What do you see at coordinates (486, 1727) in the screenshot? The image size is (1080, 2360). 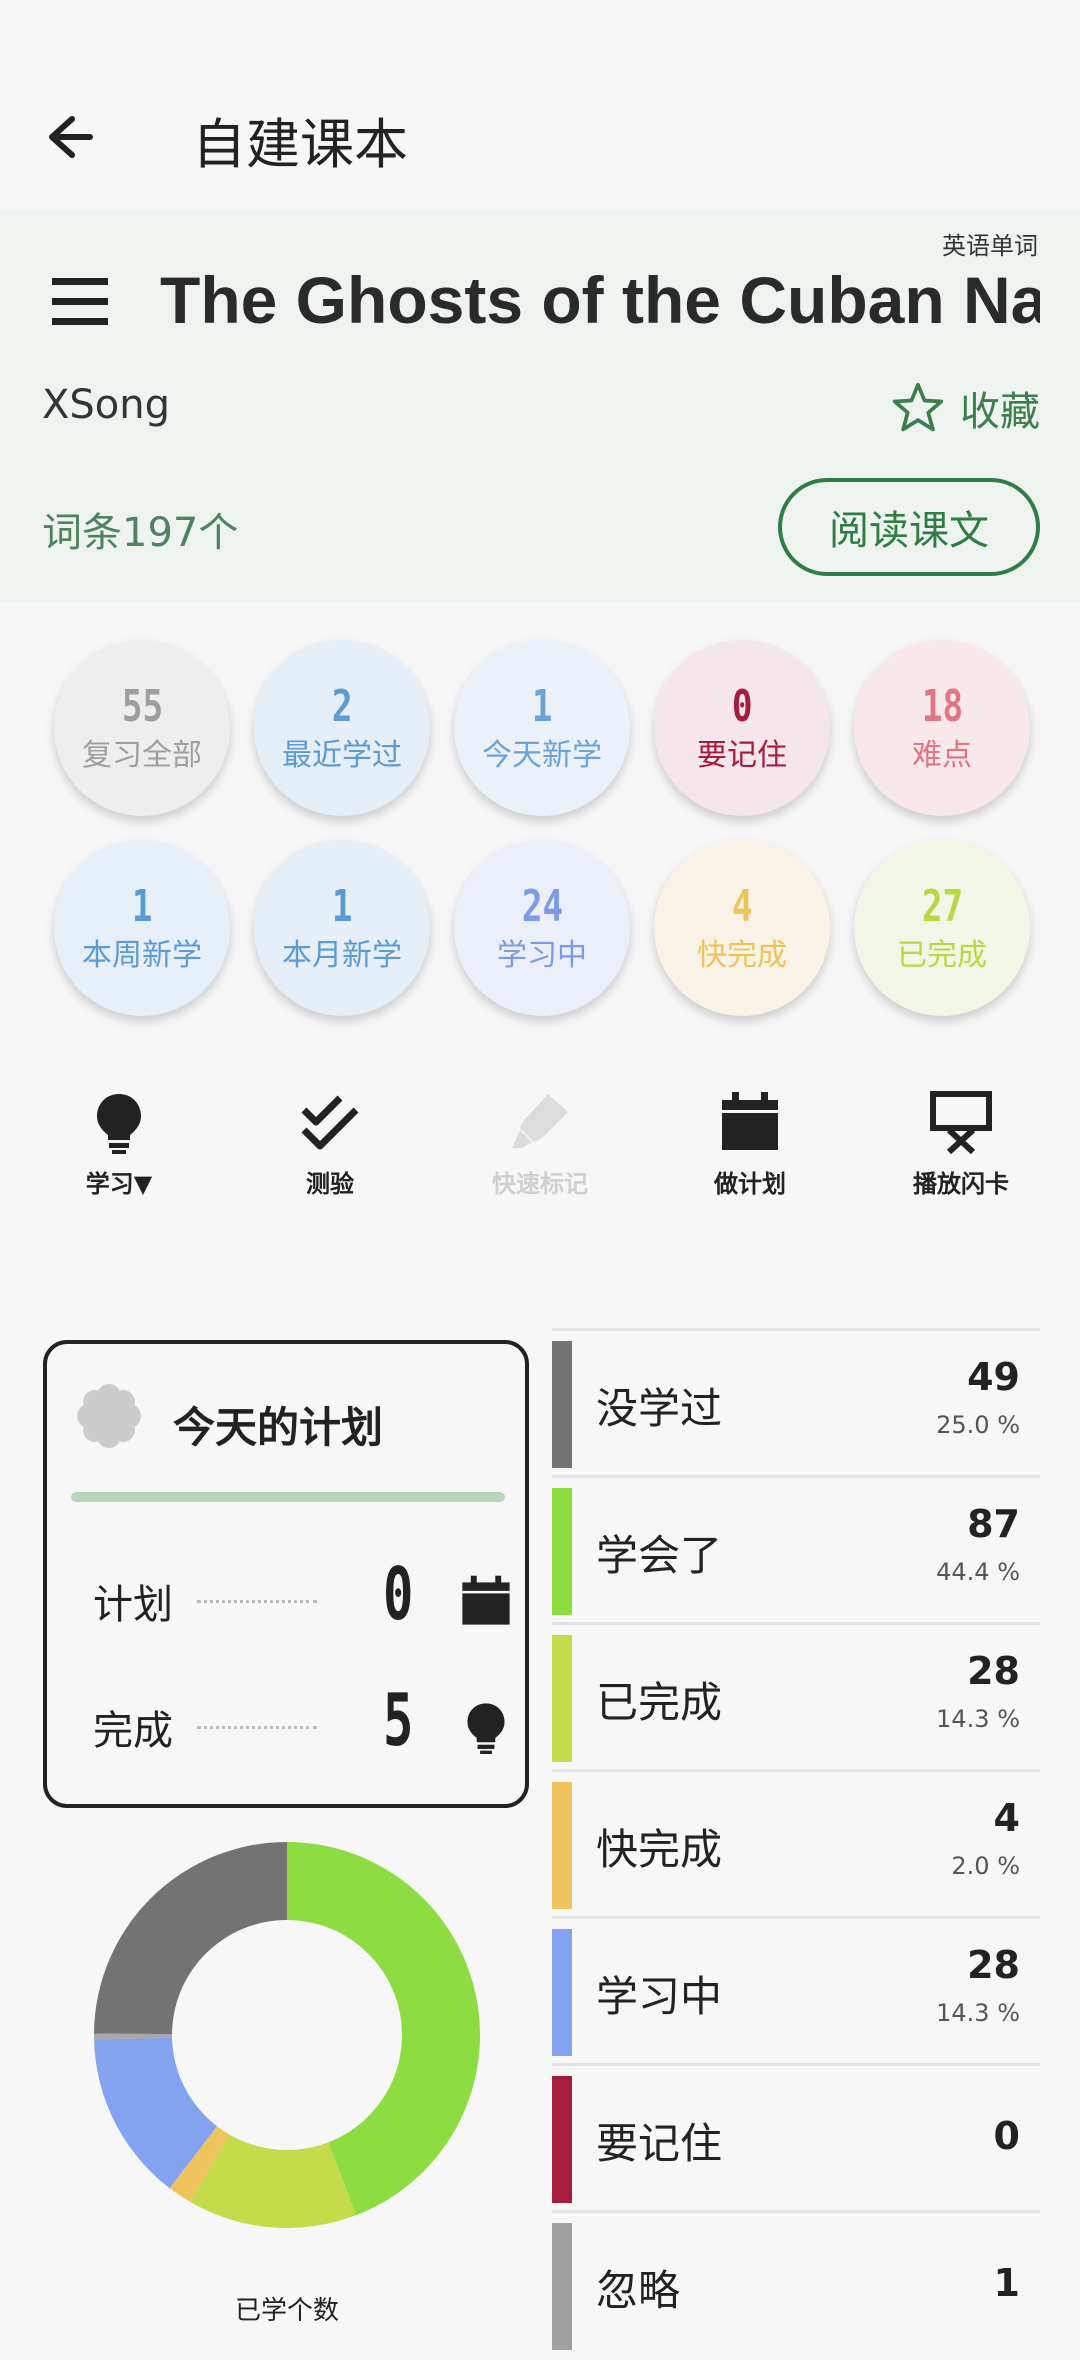 I see `lightbulb-icon` at bounding box center [486, 1727].